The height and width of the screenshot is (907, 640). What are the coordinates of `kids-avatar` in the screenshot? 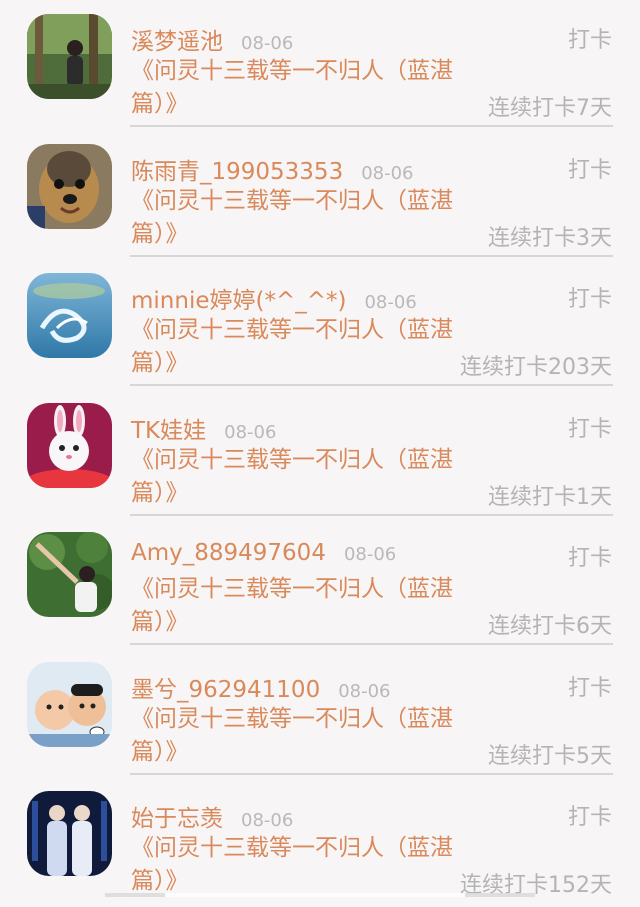 It's located at (69, 704).